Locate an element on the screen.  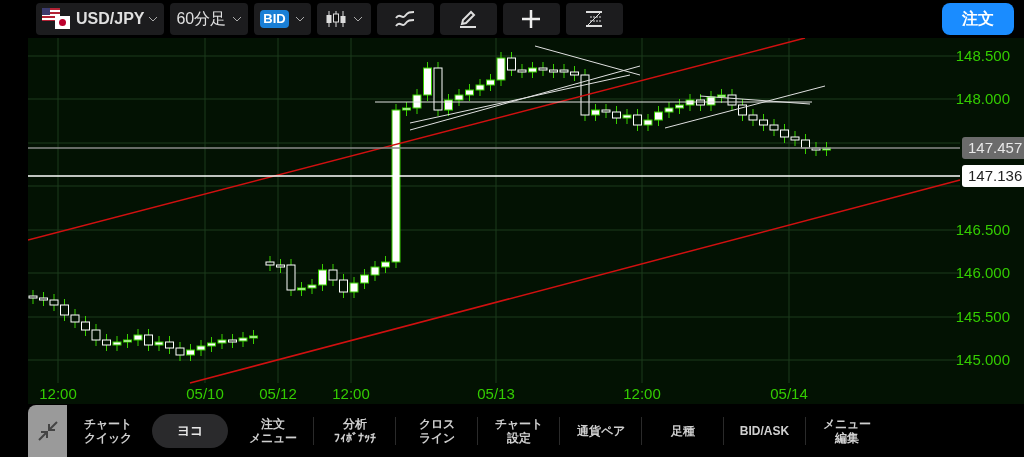
draw-button is located at coordinates (468, 19).